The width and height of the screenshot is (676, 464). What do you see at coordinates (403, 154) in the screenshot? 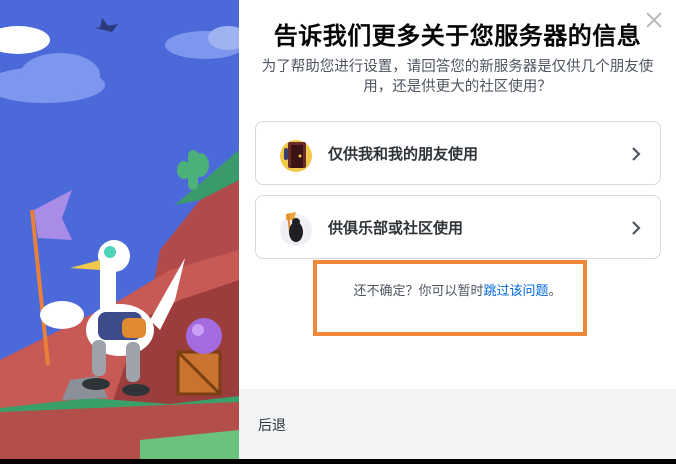
I see `option-friends-label: 仅供我和我的朋友使用` at bounding box center [403, 154].